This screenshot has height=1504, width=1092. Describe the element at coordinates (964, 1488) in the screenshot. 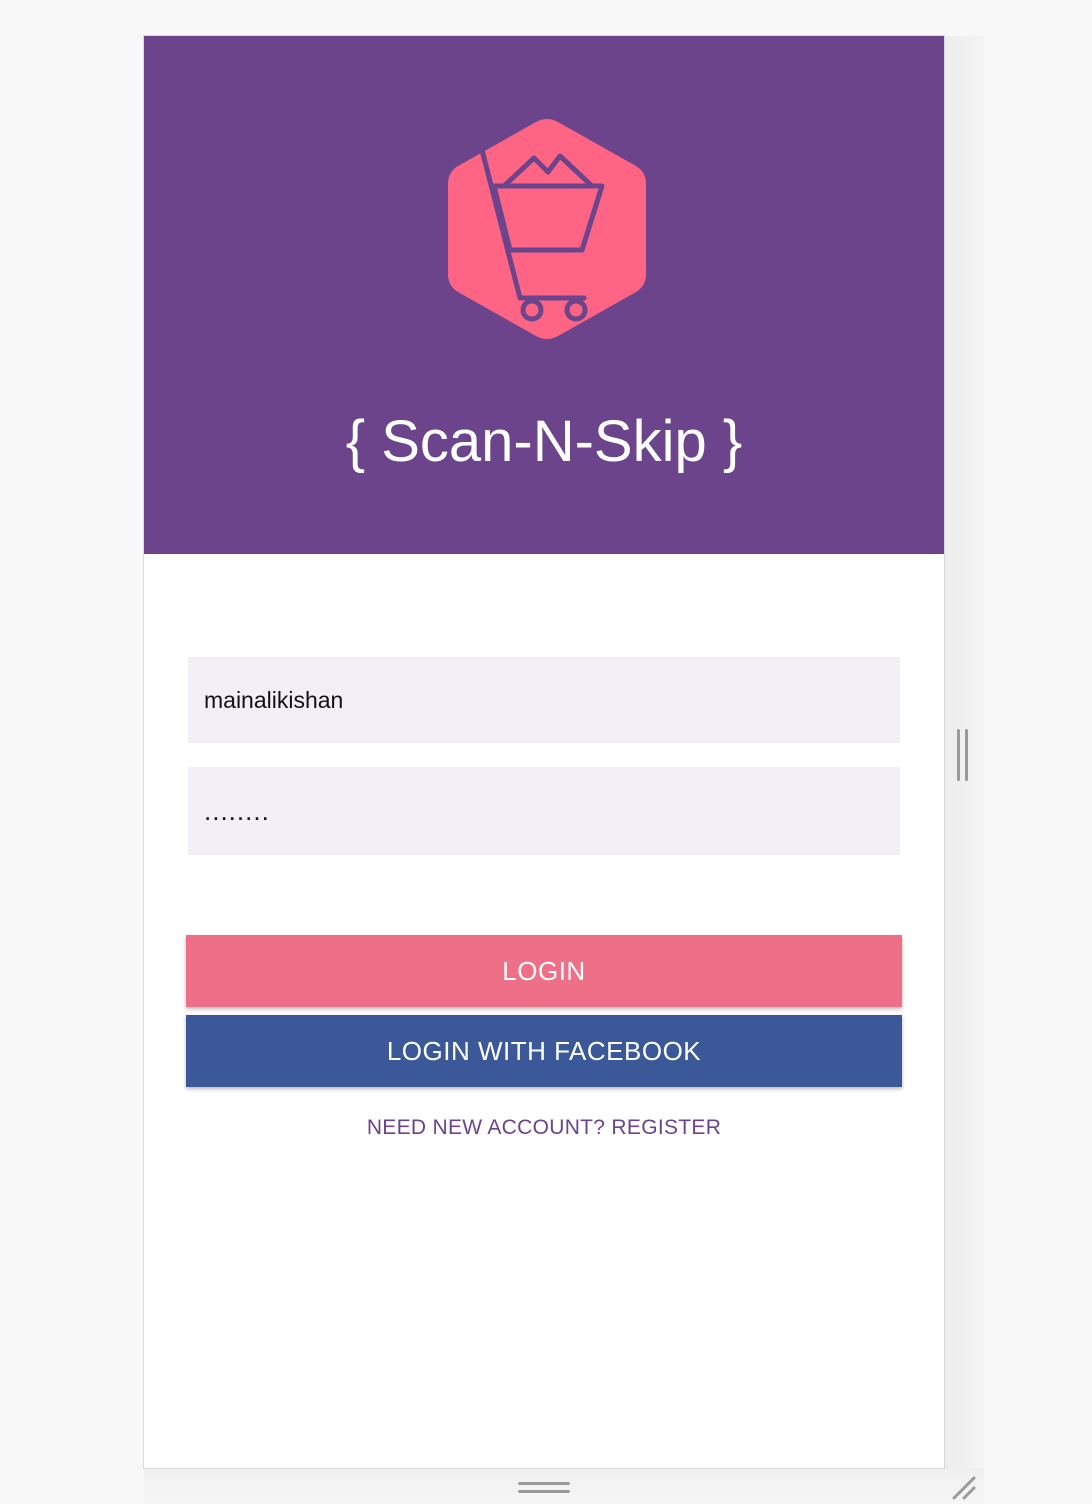

I see `corner-resize-handle-icon` at that location.